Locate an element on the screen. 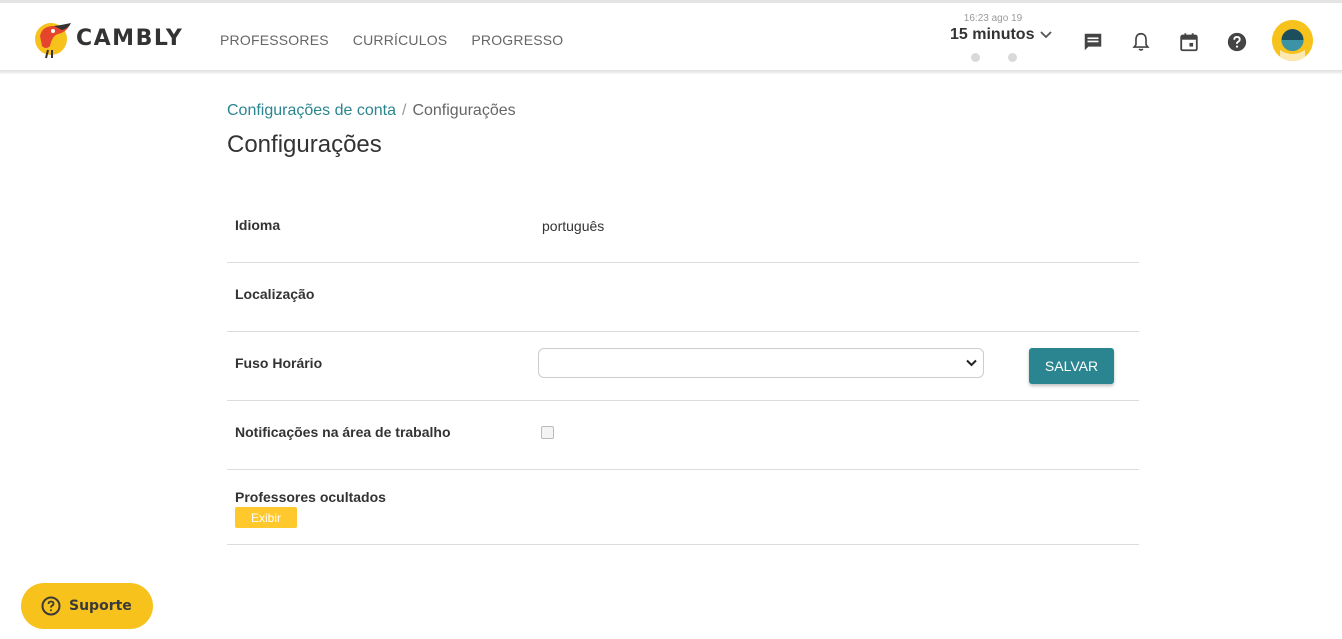 The image size is (1342, 639). minutes-dropdown: 16:23 ago 19 15 minutos is located at coordinates (1004, 28).